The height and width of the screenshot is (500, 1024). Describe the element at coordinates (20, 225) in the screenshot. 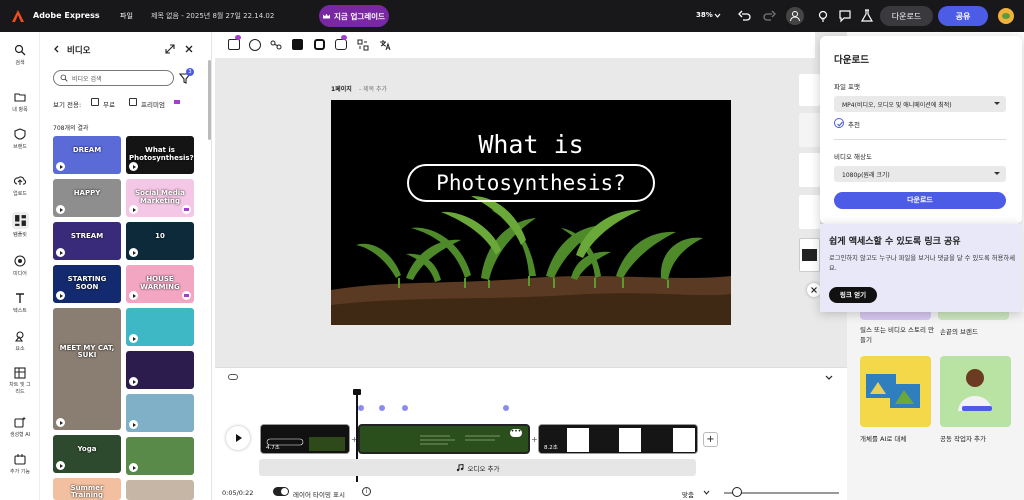

I see `rail-templates: 템플릿` at that location.